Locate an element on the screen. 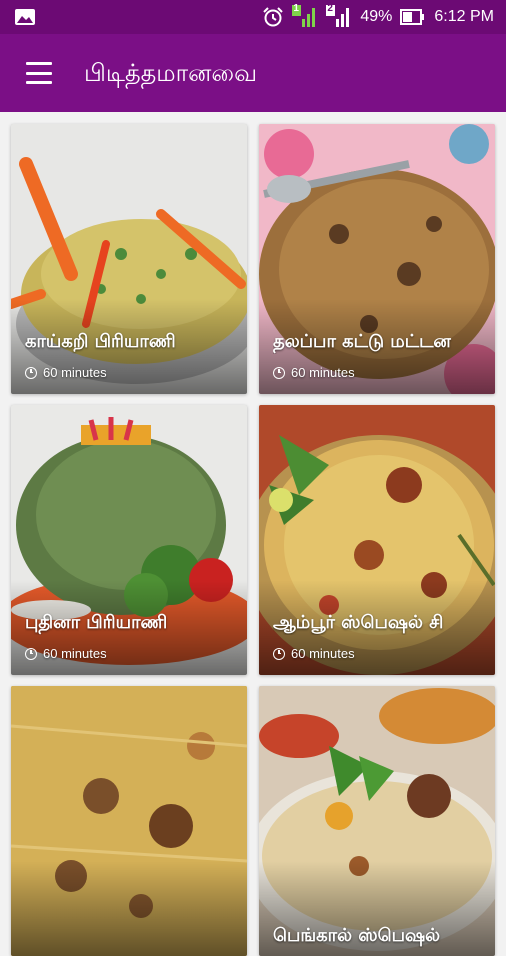  recipe-card is located at coordinates (129, 821).